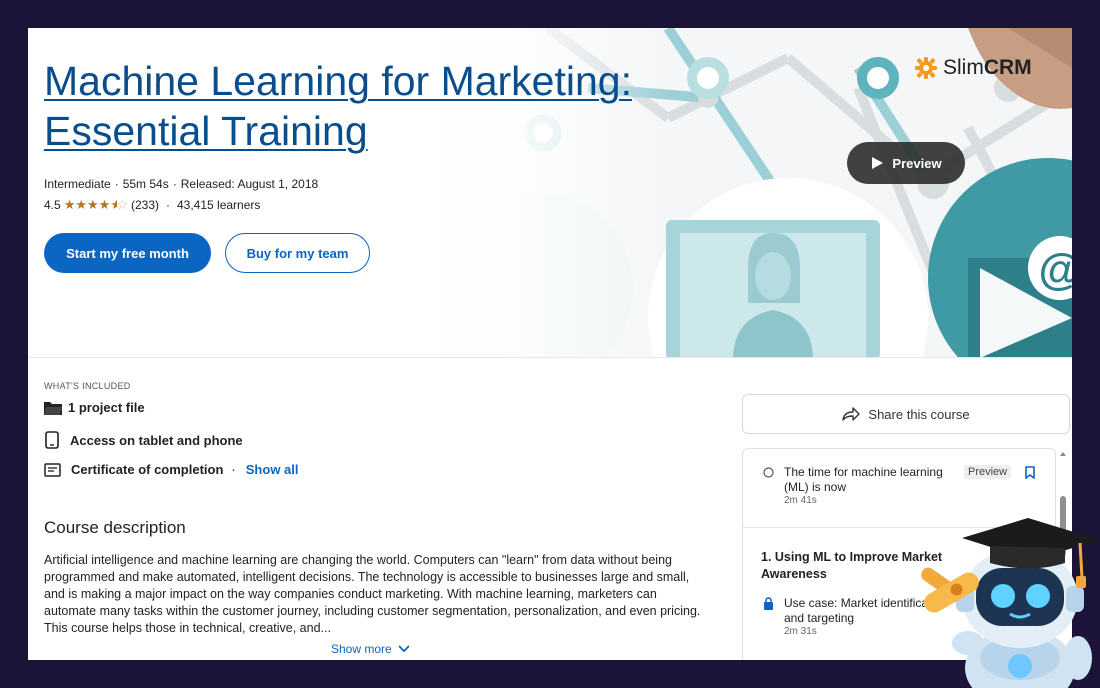 The image size is (1100, 688). Describe the element at coordinates (768, 603) in the screenshot. I see `lock-icon` at that location.